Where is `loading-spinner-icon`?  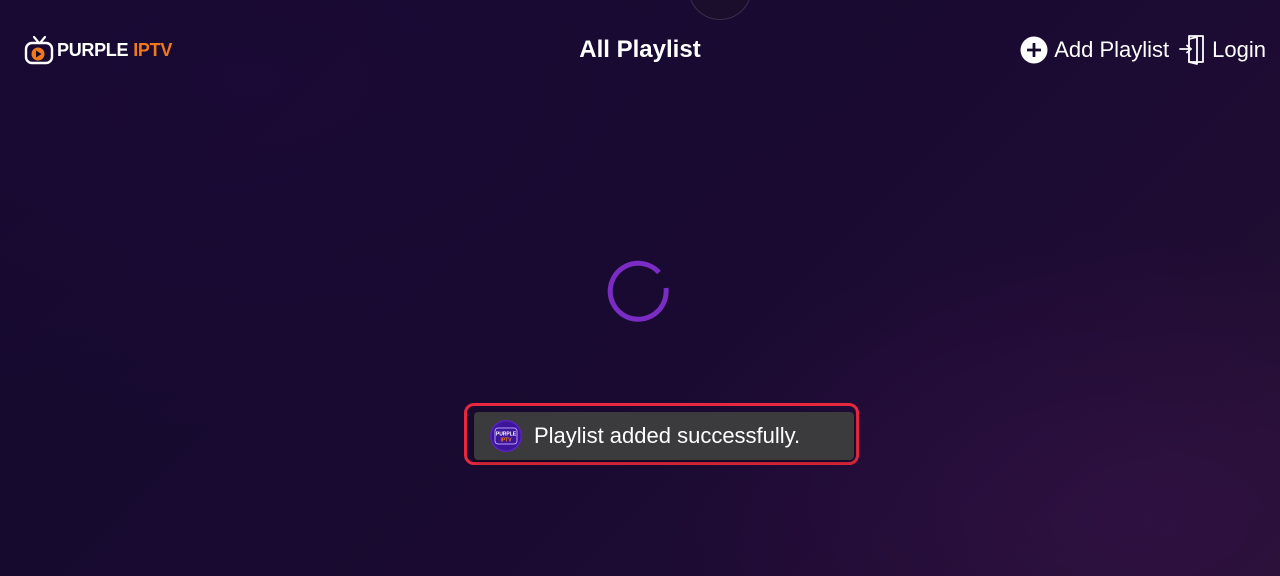
loading-spinner-icon is located at coordinates (638, 288).